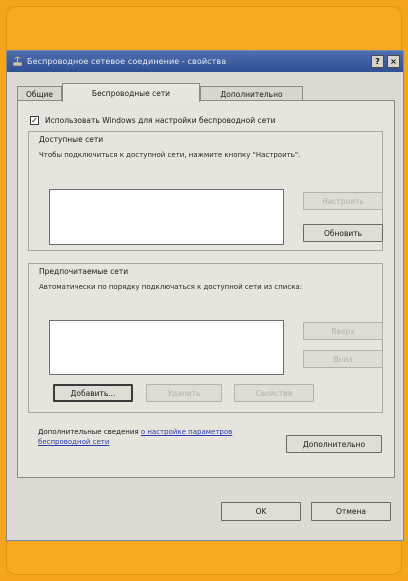 The image size is (408, 581). What do you see at coordinates (343, 331) in the screenshot?
I see `move-up-button: Вверх` at bounding box center [343, 331].